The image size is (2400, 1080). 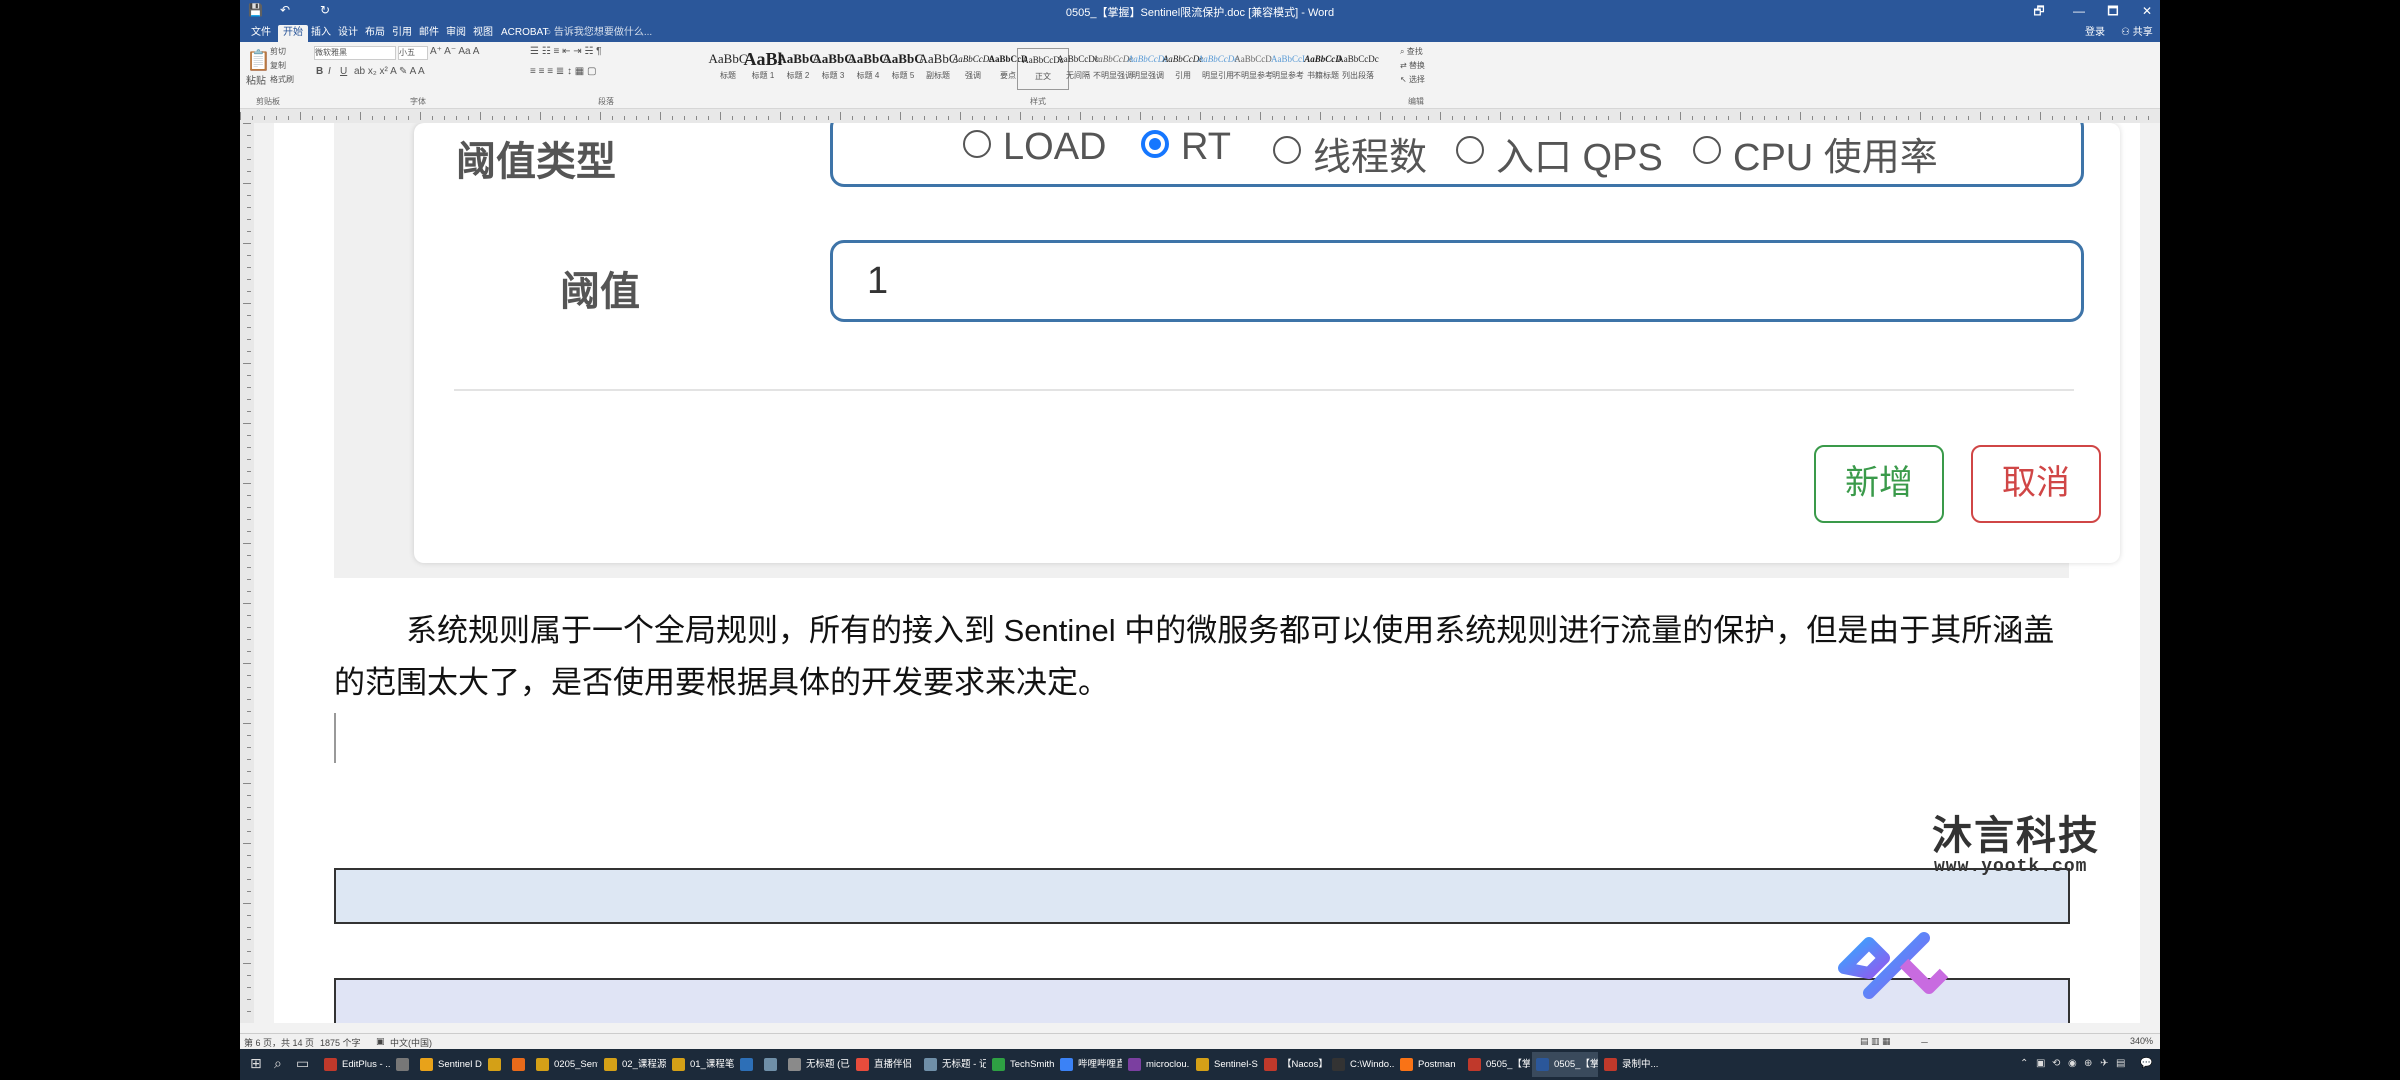 I want to click on underline-icon: U, so click(x=343, y=71).